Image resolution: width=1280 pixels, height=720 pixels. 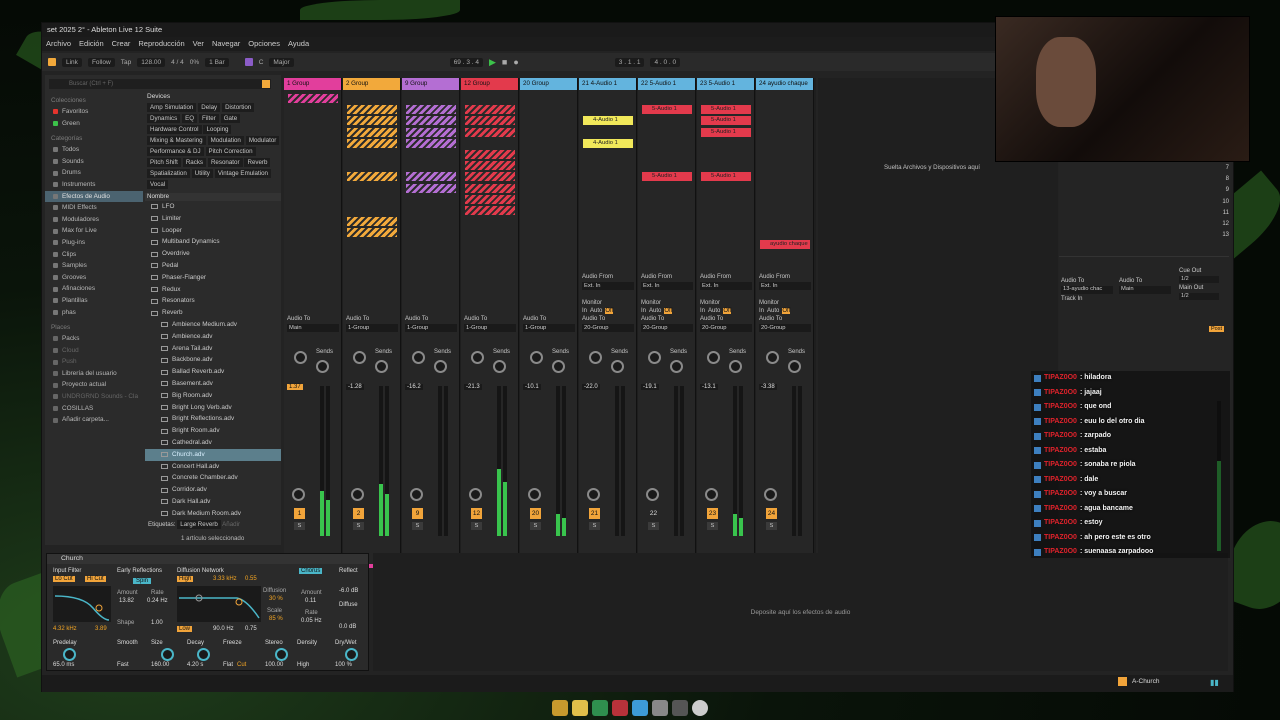 What do you see at coordinates (251, 629) in the screenshot?
I see `low-q-value: 0.75` at bounding box center [251, 629].